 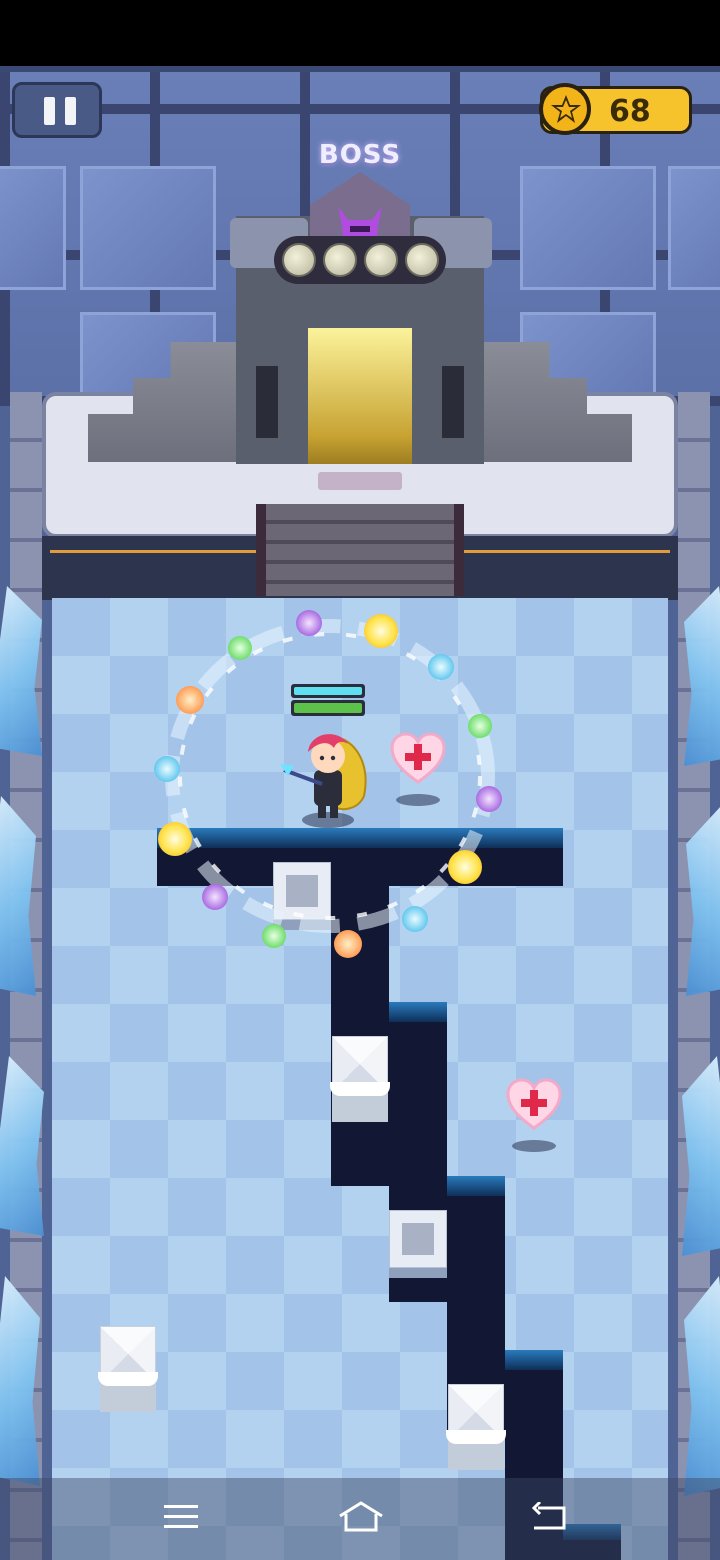 I want to click on home-icon, so click(x=361, y=1519).